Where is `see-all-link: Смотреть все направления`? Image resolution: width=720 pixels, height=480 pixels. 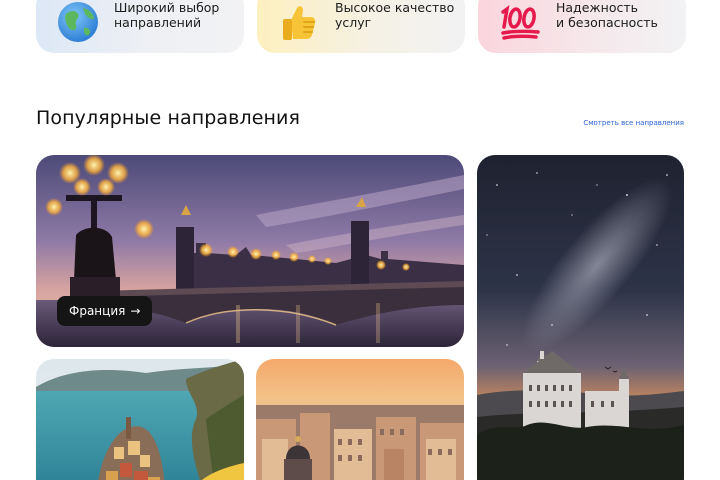
see-all-link: Смотреть все направления is located at coordinates (633, 123).